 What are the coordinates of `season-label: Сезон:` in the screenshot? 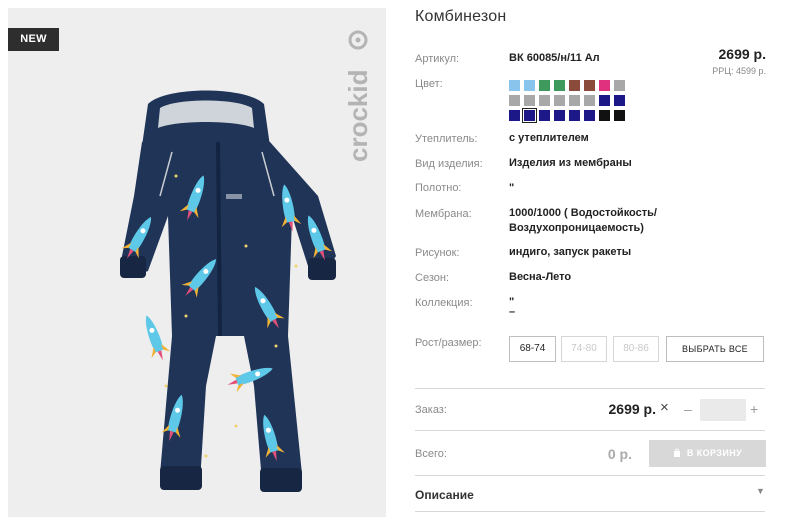 It's located at (432, 278).